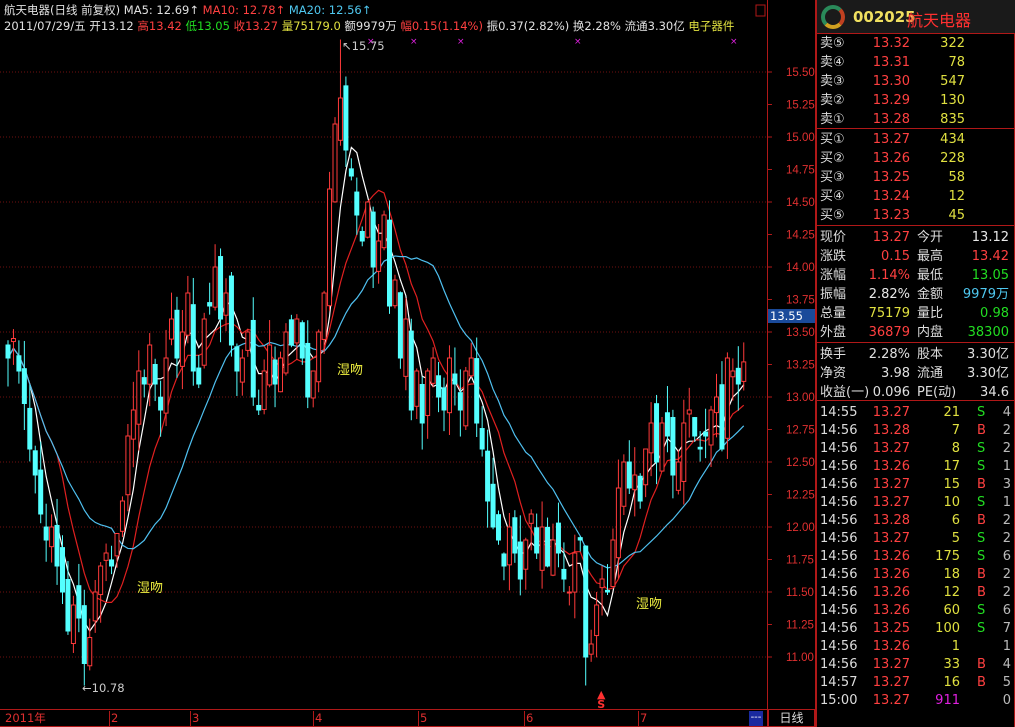  What do you see at coordinates (916, 430) in the screenshot?
I see `trade-row: 14:56 13.28 7 B 2` at bounding box center [916, 430].